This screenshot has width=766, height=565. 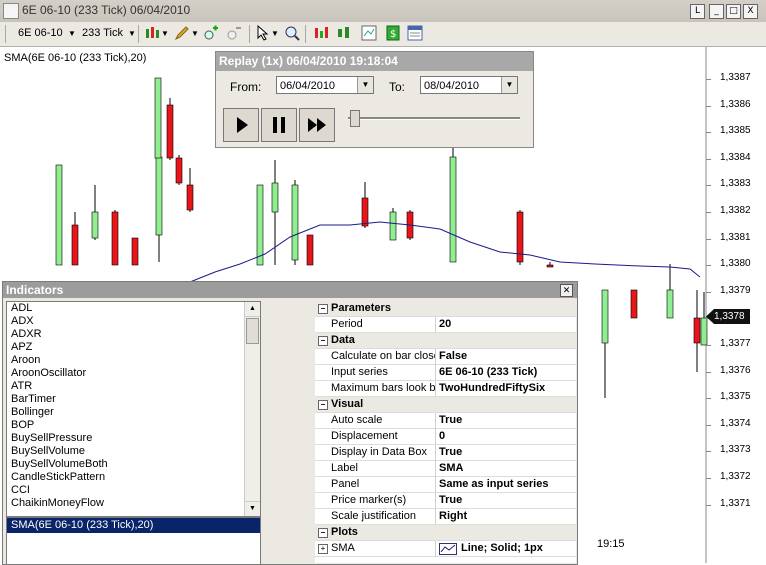 I want to click on property-value: 0, so click(x=442, y=436).